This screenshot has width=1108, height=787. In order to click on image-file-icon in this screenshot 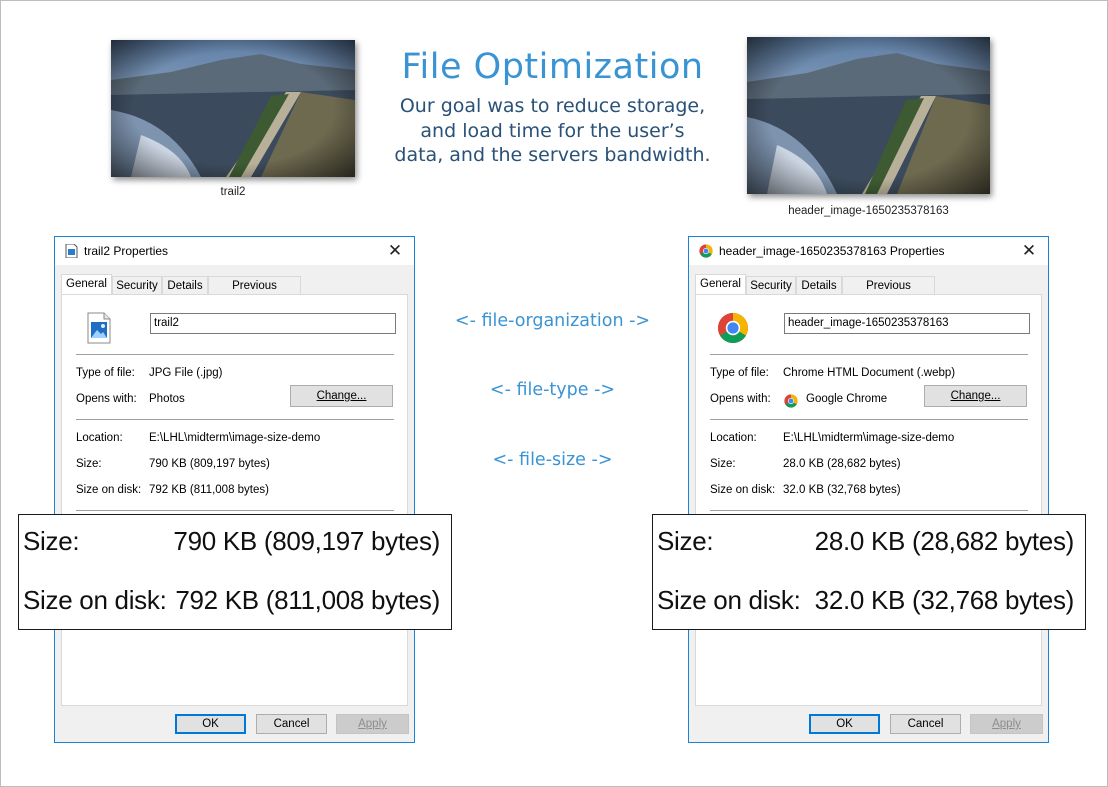, I will do `click(71, 251)`.